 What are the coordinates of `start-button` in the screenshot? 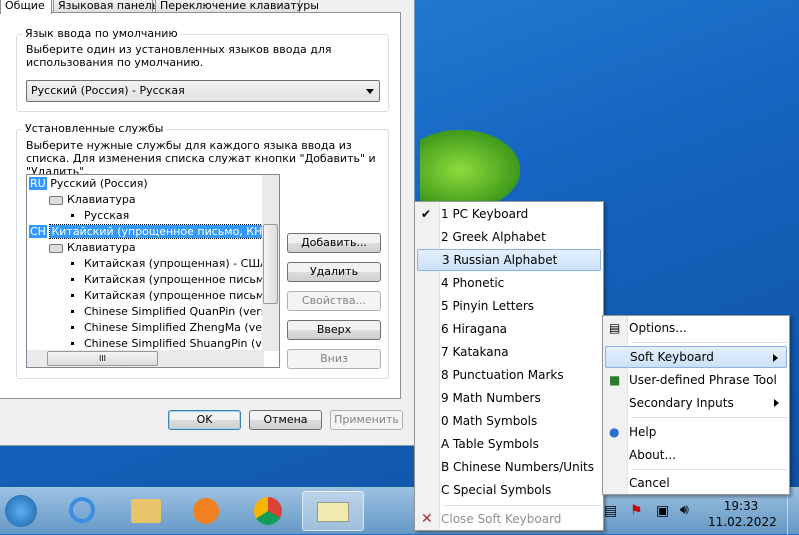 It's located at (21, 511).